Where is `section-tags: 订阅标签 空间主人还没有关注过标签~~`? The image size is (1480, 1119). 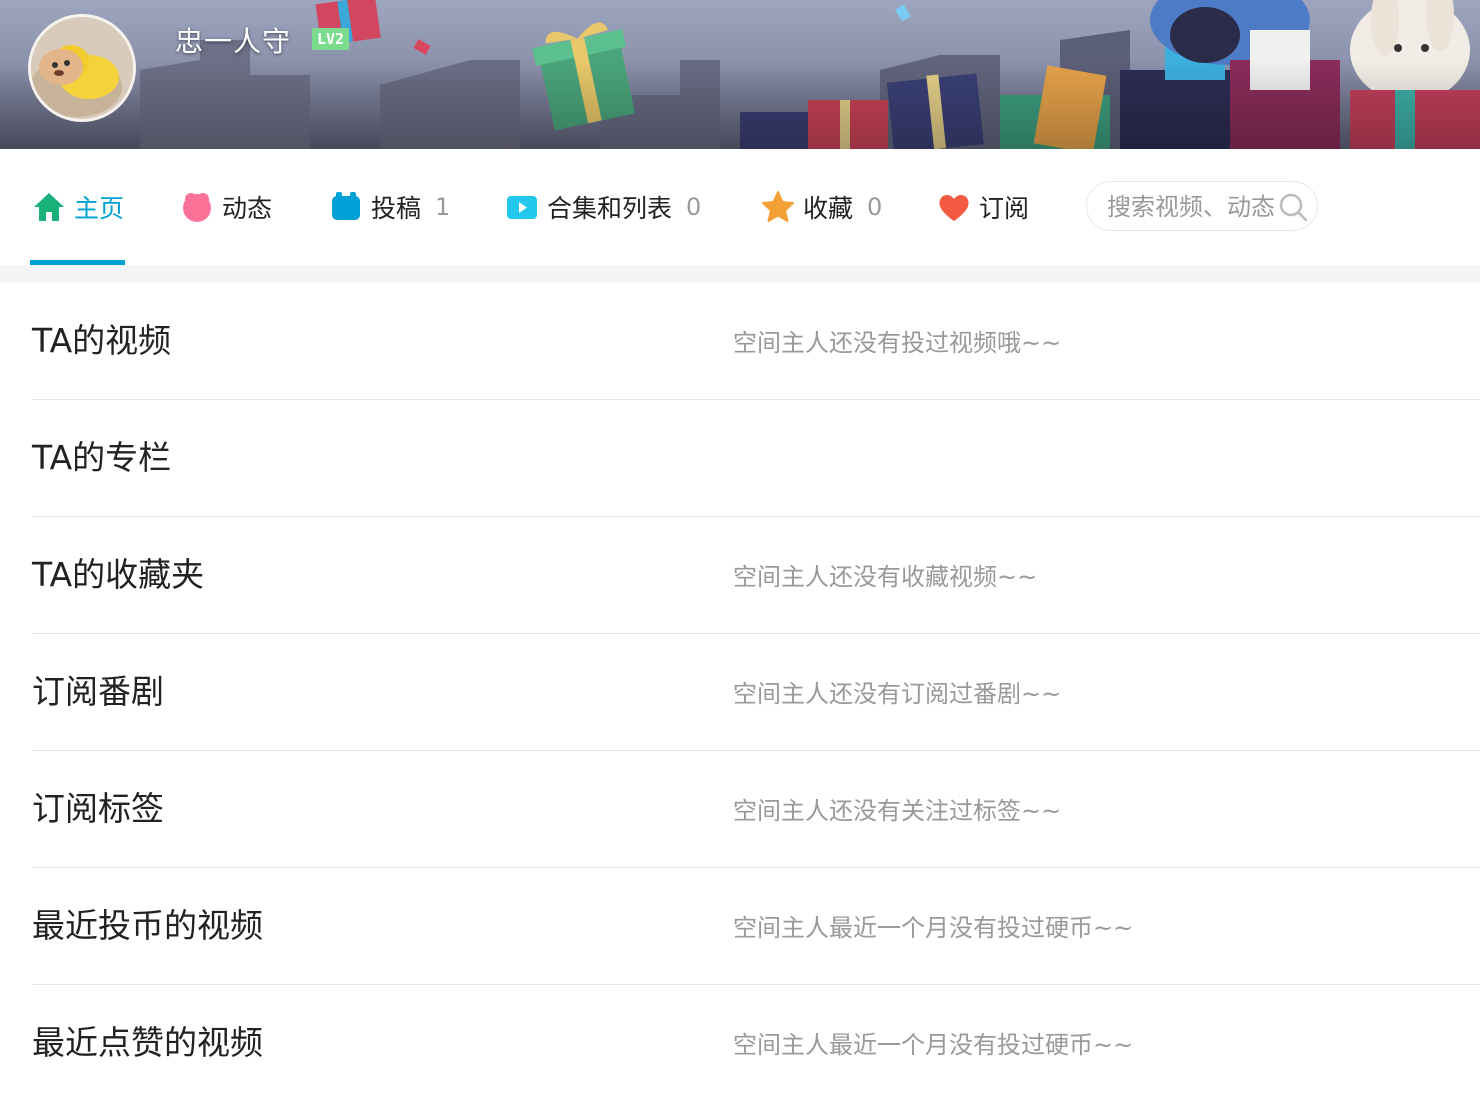
section-tags: 订阅标签 空间主人还没有关注过标签~~ is located at coordinates (756, 809).